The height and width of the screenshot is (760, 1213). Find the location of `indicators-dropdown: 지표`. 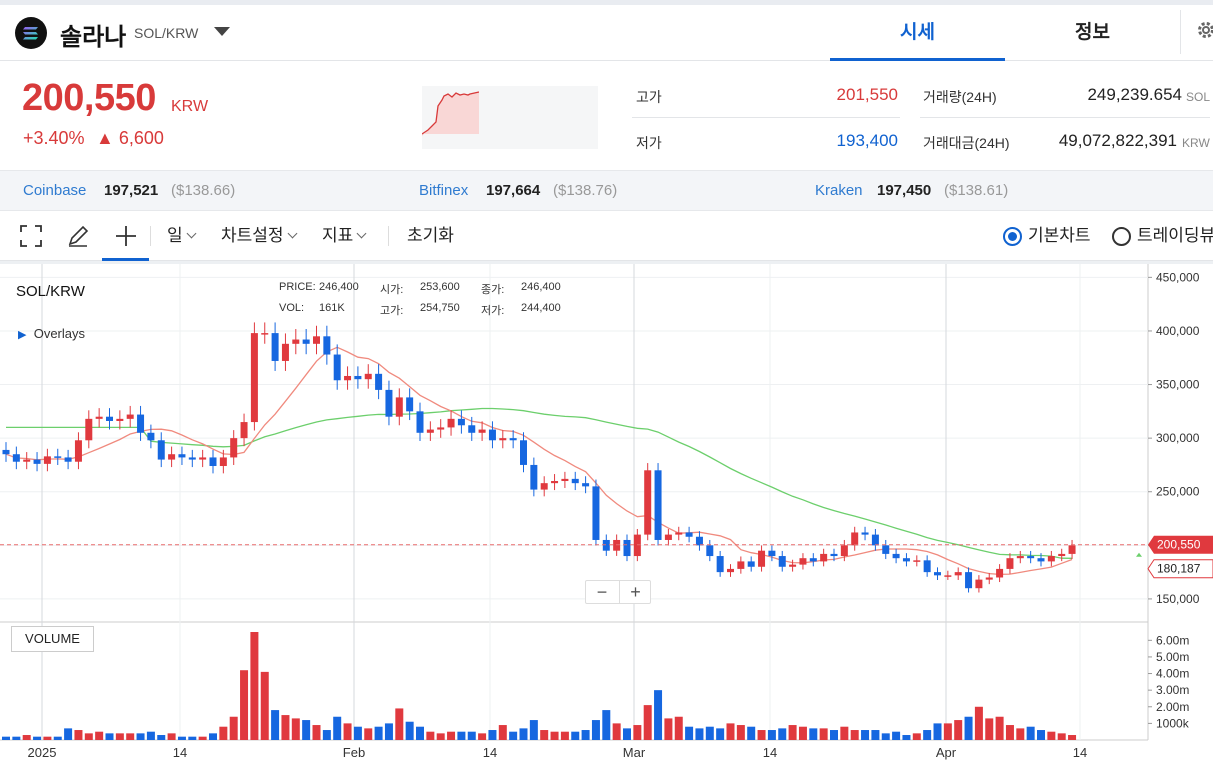

indicators-dropdown: 지표 is located at coordinates (344, 236).